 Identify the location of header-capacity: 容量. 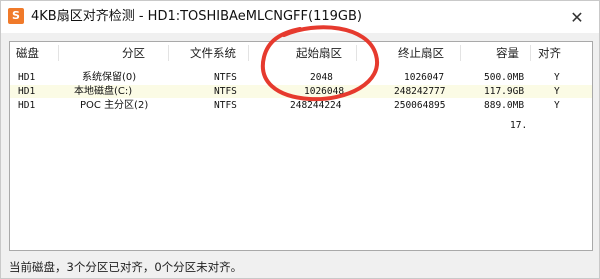
(507, 53).